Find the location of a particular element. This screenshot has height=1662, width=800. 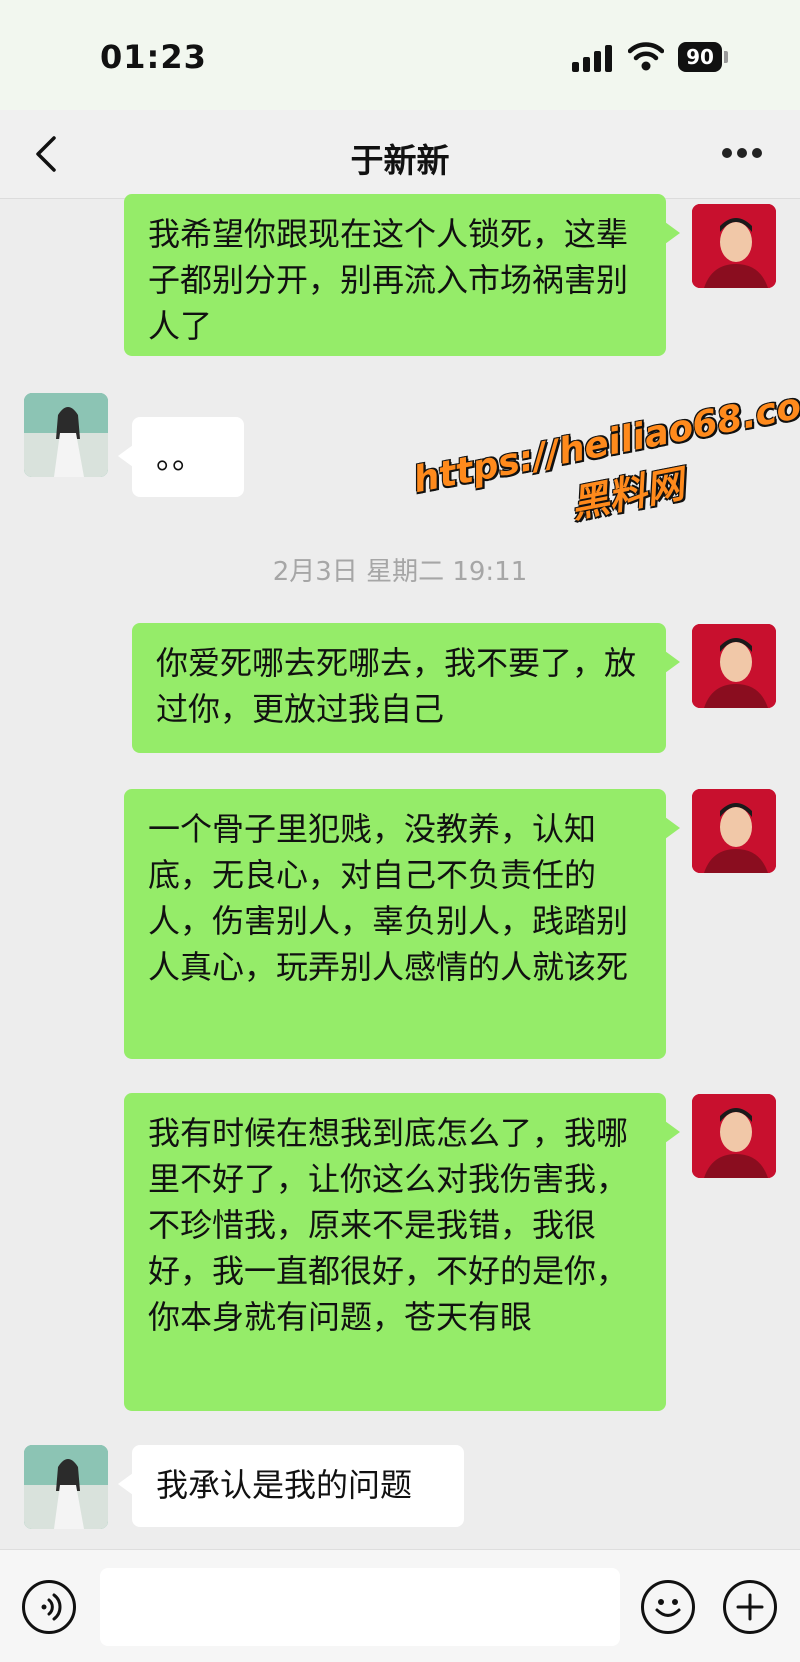

voice-input-icon is located at coordinates (49, 1607).